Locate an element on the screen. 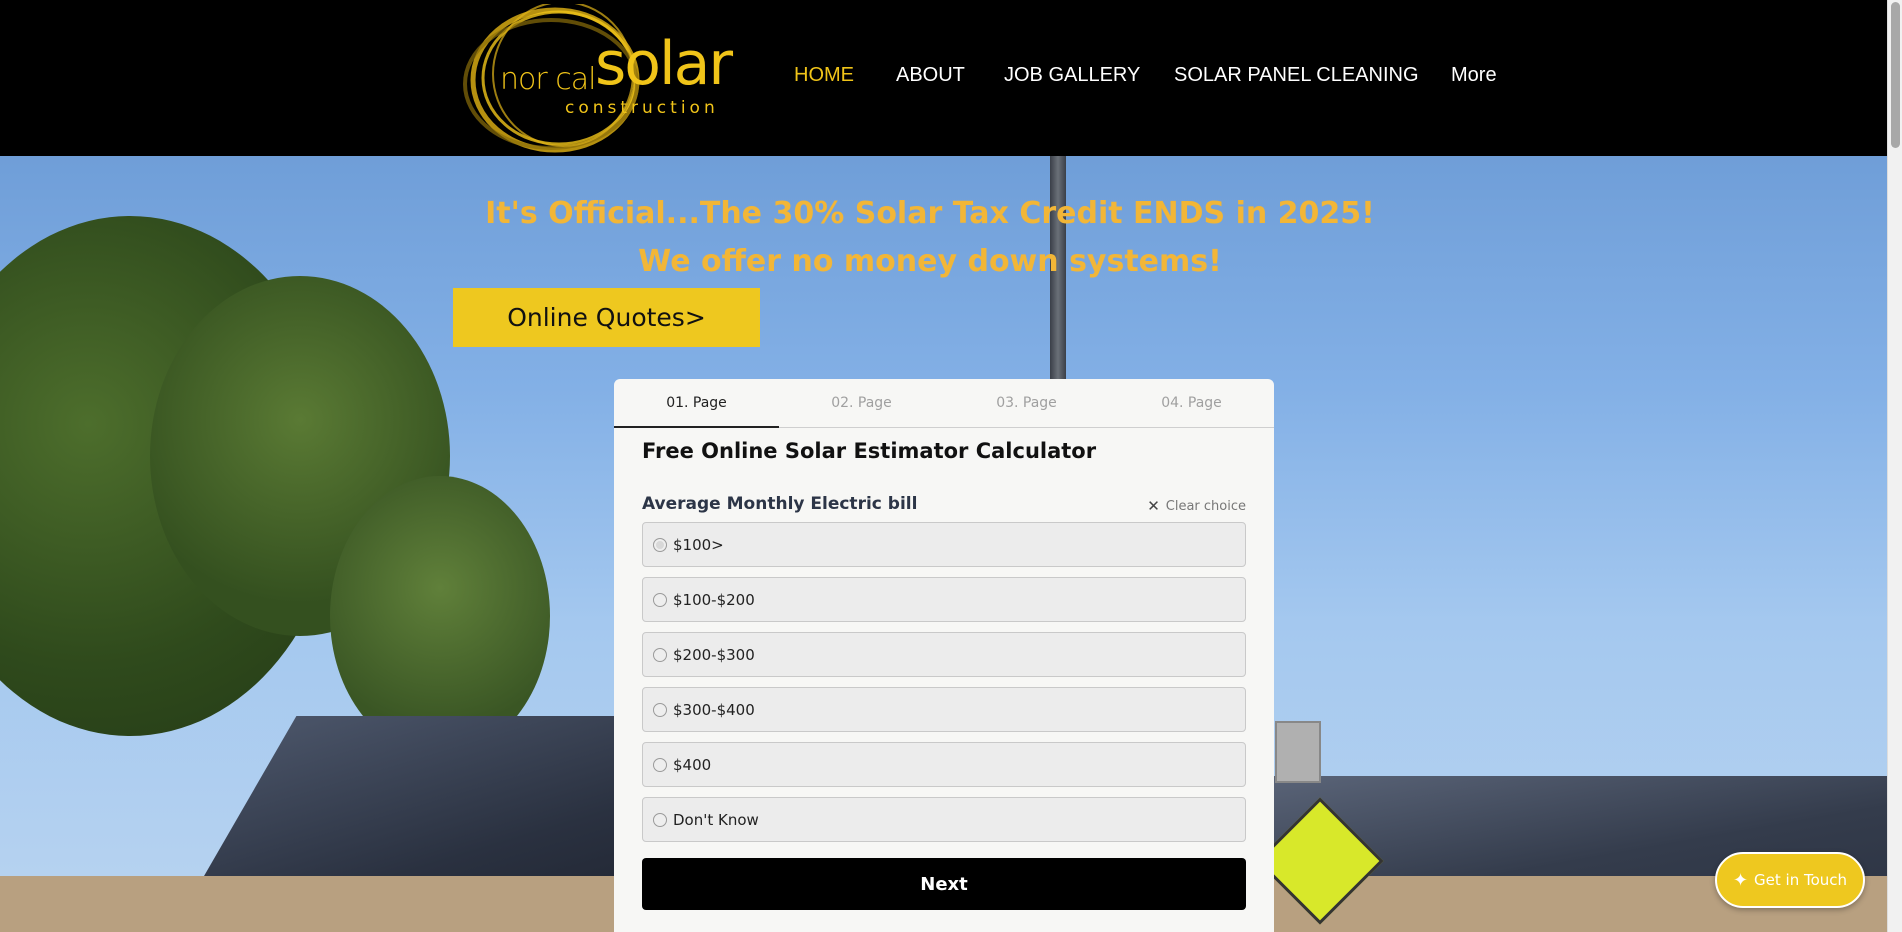 This screenshot has width=1902, height=932. tab-page-3: 03. Page is located at coordinates (1026, 403).